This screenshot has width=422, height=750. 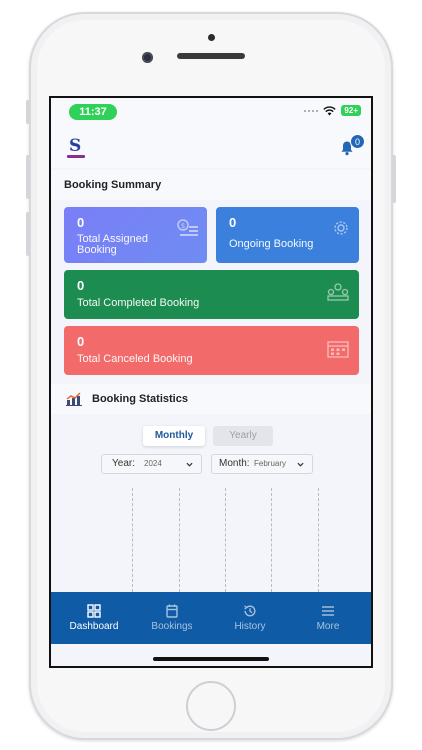 What do you see at coordinates (233, 222) in the screenshot?
I see `ongoing-count: 0` at bounding box center [233, 222].